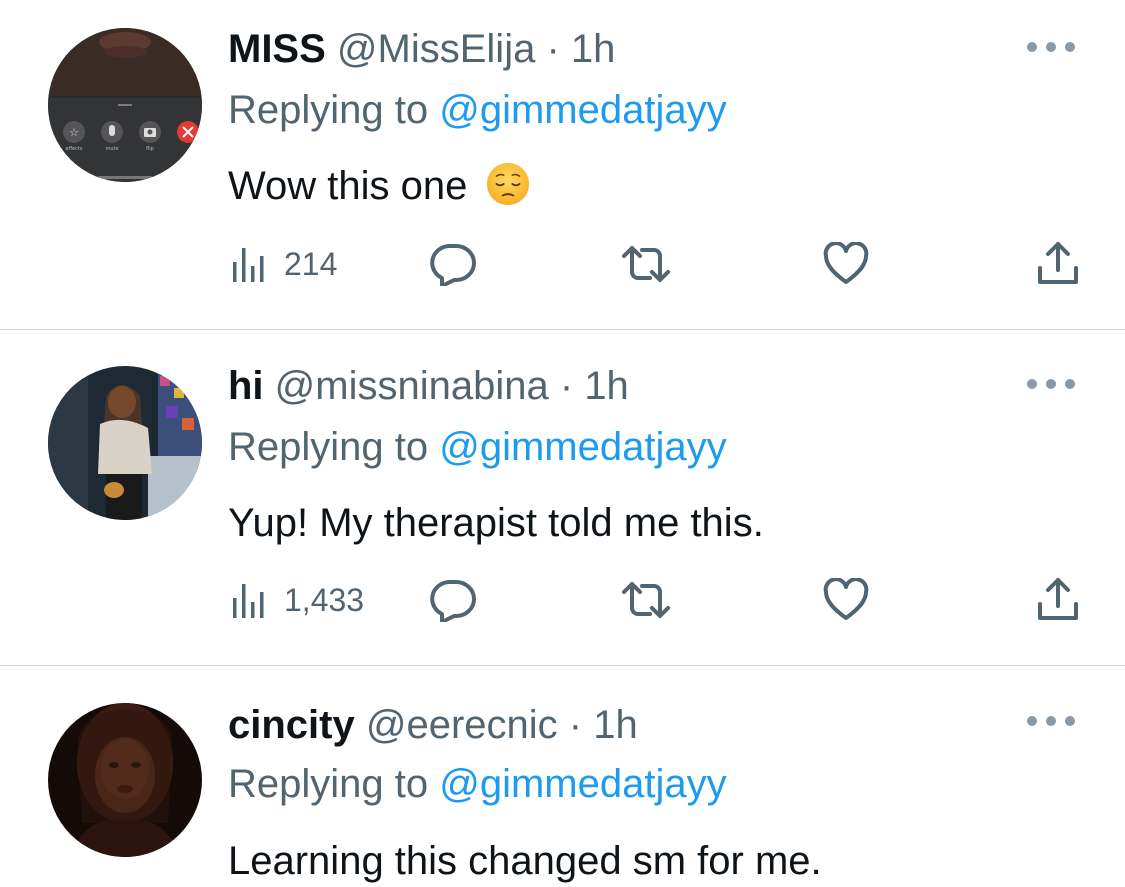  What do you see at coordinates (291, 725) in the screenshot?
I see `display-name: cincity` at bounding box center [291, 725].